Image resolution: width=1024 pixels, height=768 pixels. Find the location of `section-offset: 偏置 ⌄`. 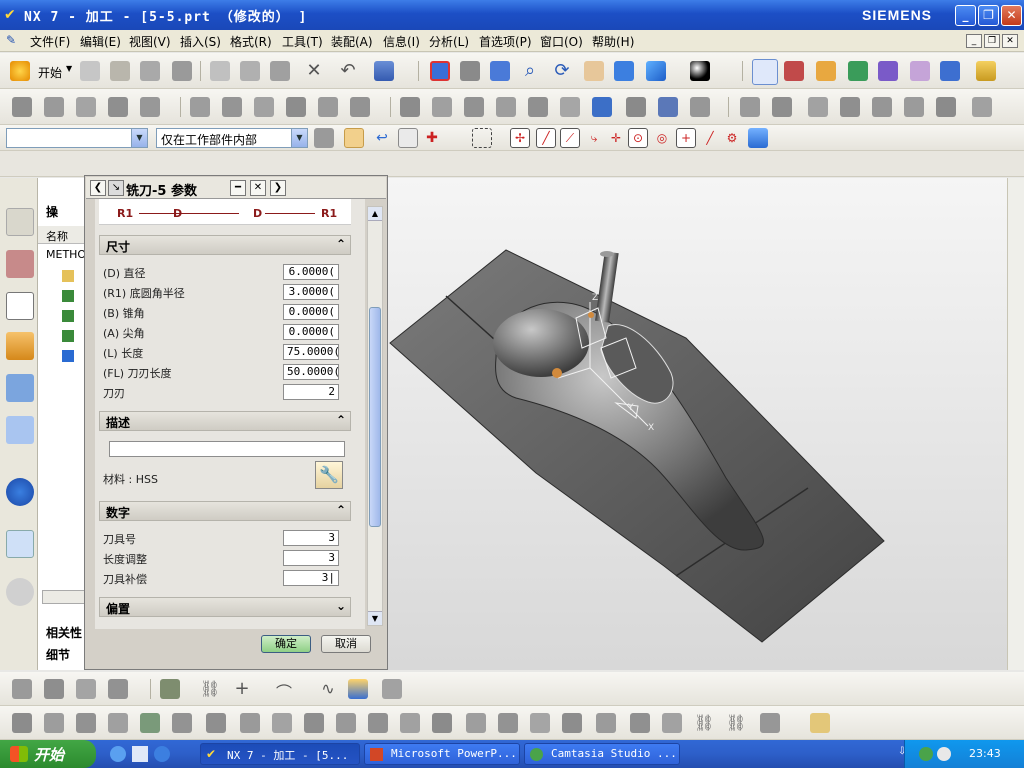

section-offset: 偏置 ⌄ is located at coordinates (225, 607).